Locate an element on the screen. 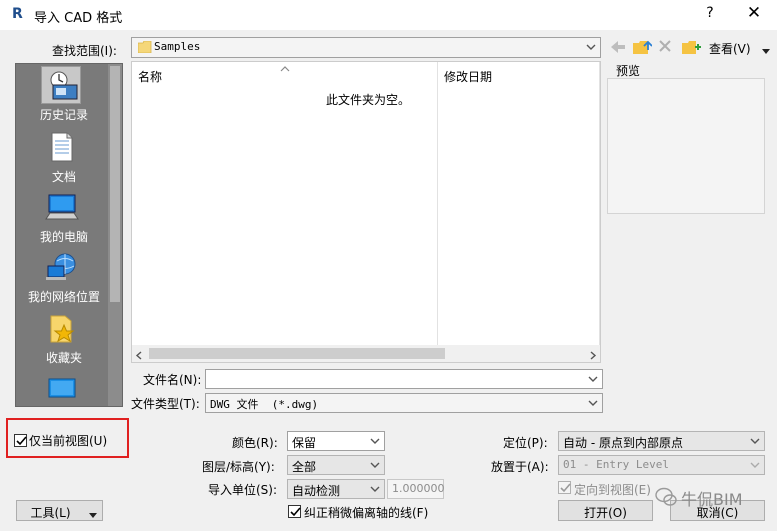 Image resolution: width=777 pixels, height=531 pixels. filetype-value: DWG 文件 (*.dwg) is located at coordinates (264, 404).